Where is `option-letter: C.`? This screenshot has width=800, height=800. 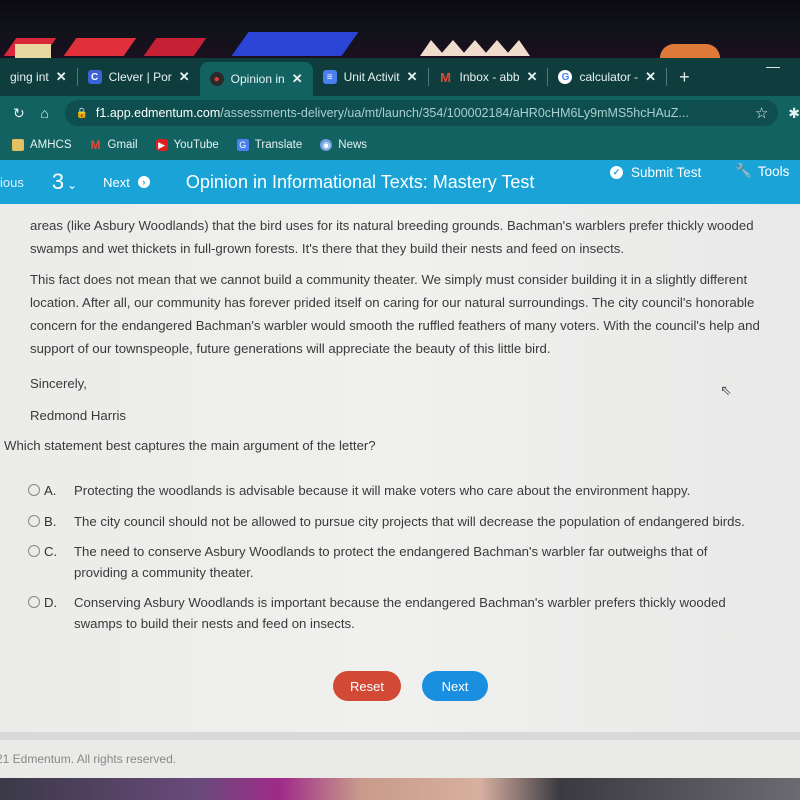 option-letter: C. is located at coordinates (51, 551).